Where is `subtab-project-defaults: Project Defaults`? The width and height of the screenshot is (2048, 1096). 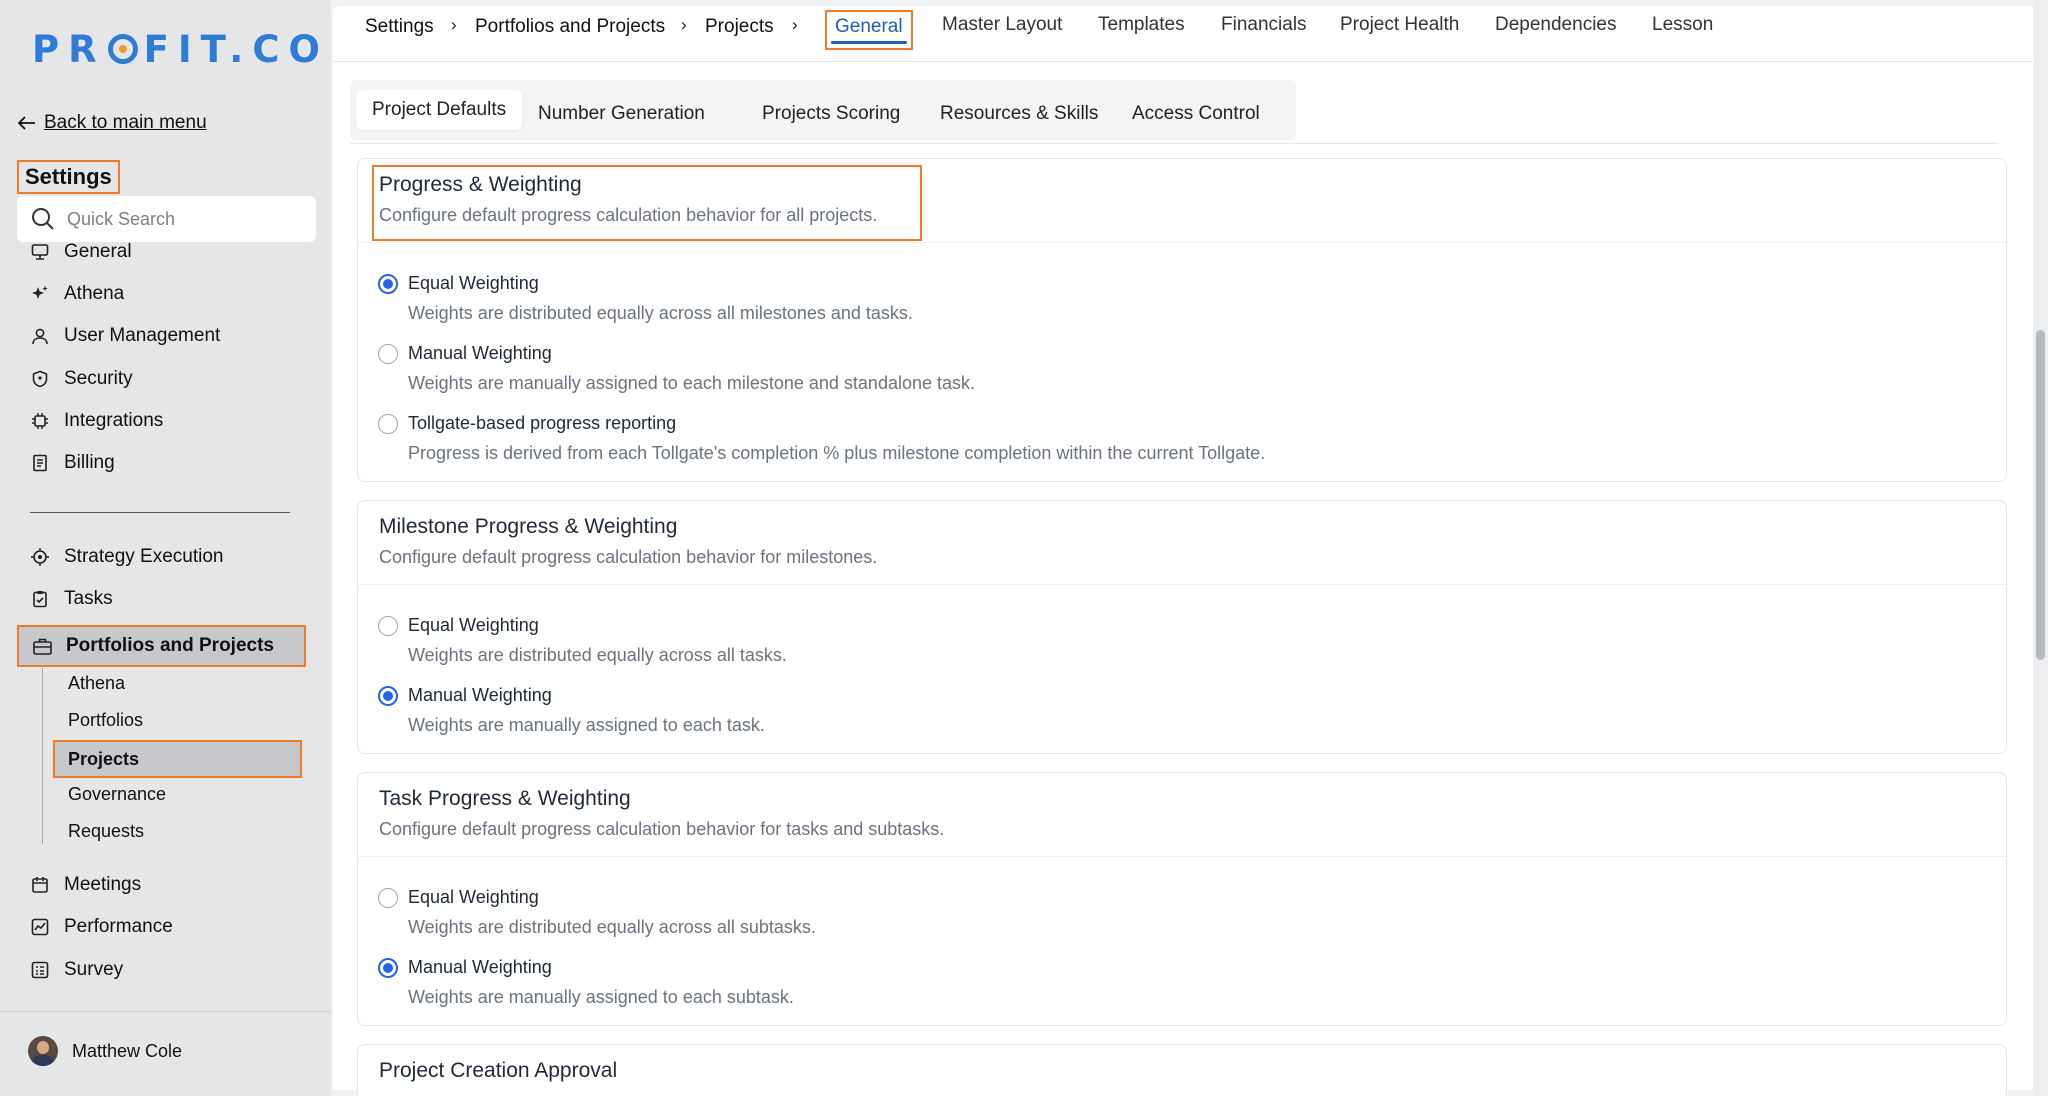
subtab-project-defaults: Project Defaults is located at coordinates (439, 110).